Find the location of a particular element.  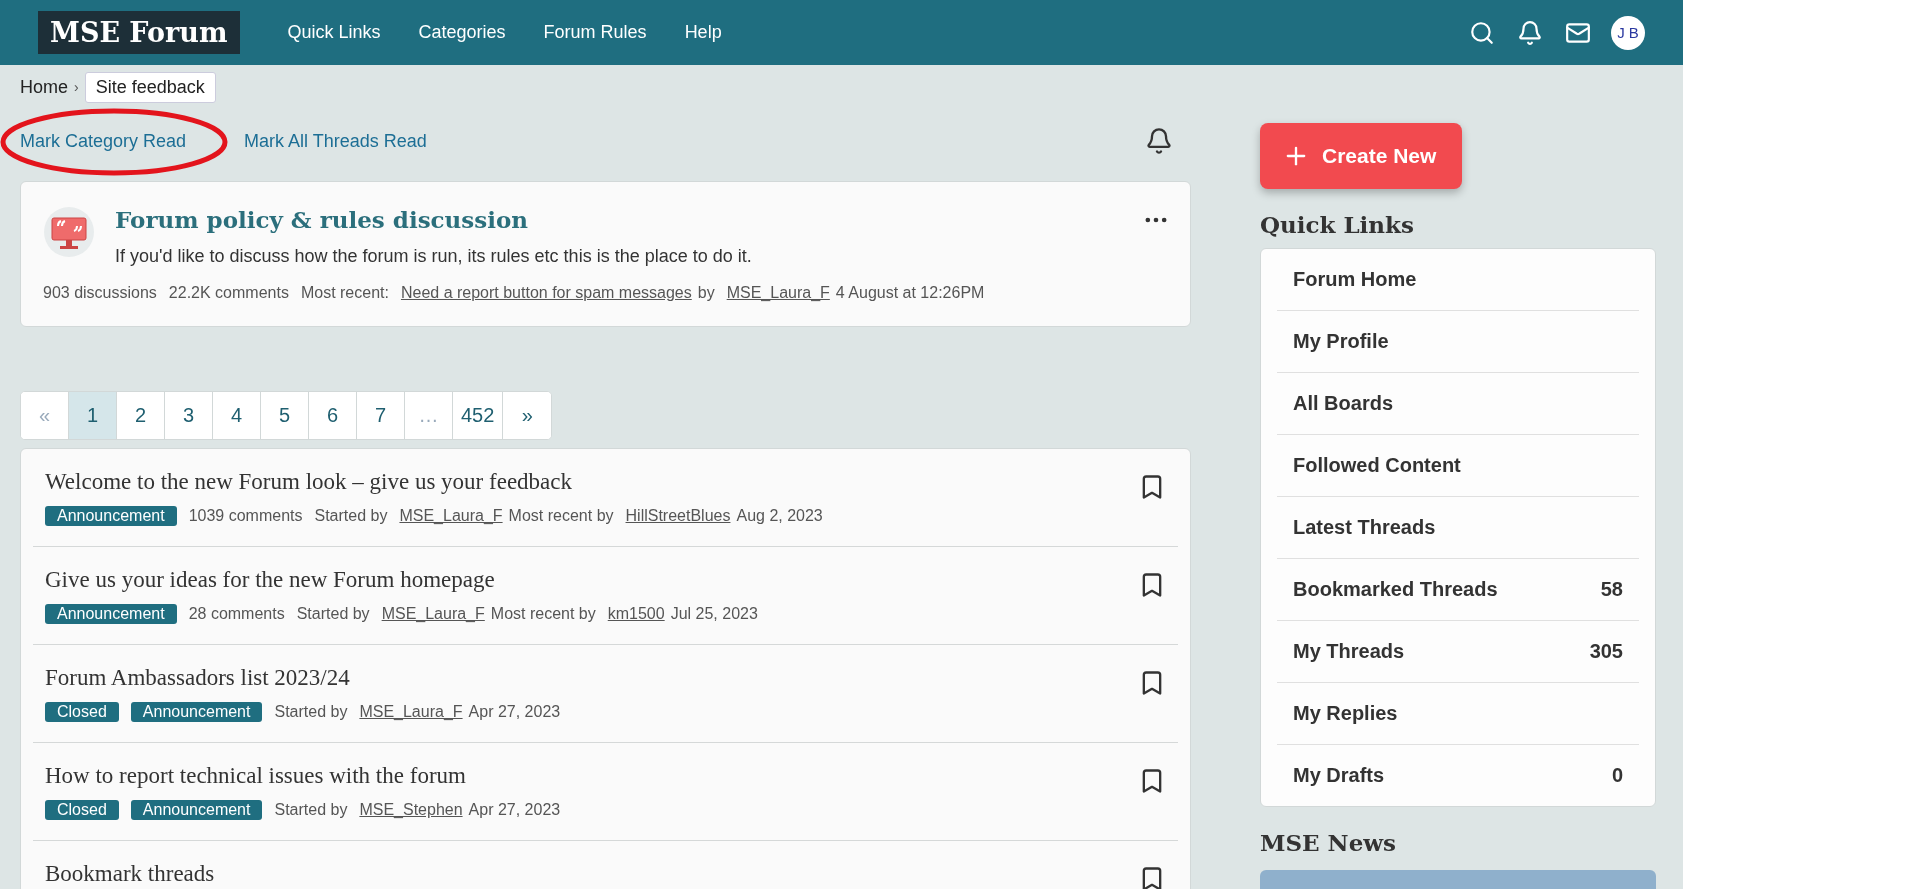

quick-link: Followed Content is located at coordinates (1458, 466).